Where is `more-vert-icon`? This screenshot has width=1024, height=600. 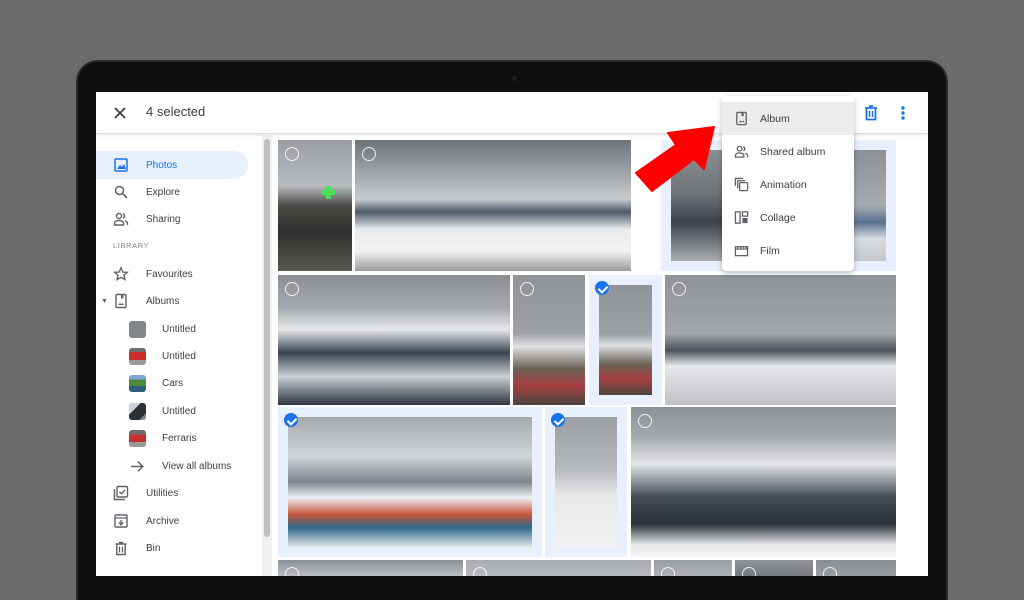 more-vert-icon is located at coordinates (903, 113).